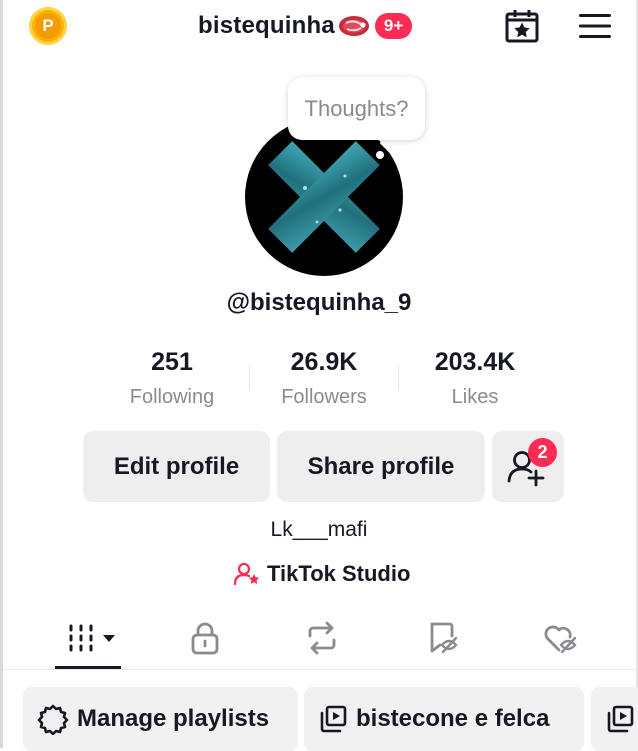  Describe the element at coordinates (324, 377) in the screenshot. I see `stat-followers: 26.9K Followers` at that location.